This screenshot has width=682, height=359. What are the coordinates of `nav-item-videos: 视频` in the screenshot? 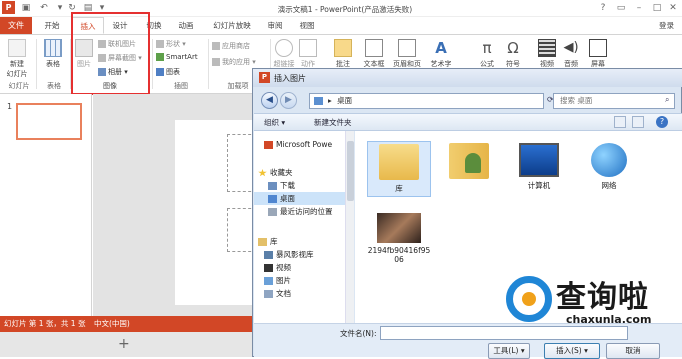 It's located at (303, 267).